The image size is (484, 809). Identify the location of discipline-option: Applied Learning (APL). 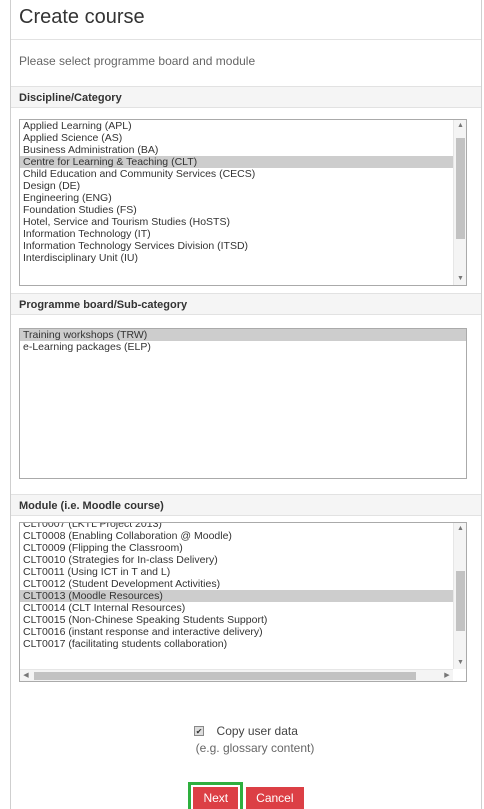
(236, 126).